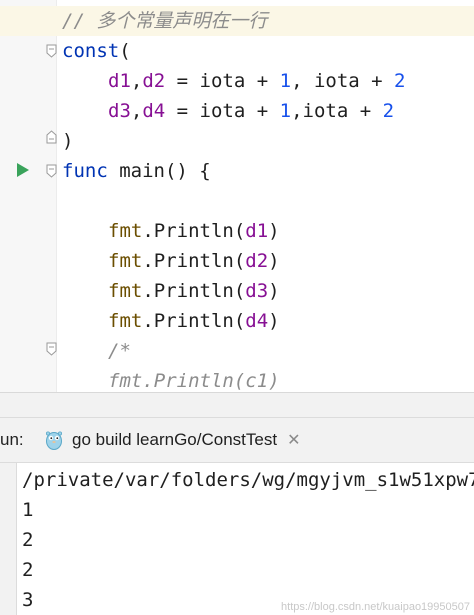 The image size is (474, 615). I want to click on console-gutter, so click(8, 539).